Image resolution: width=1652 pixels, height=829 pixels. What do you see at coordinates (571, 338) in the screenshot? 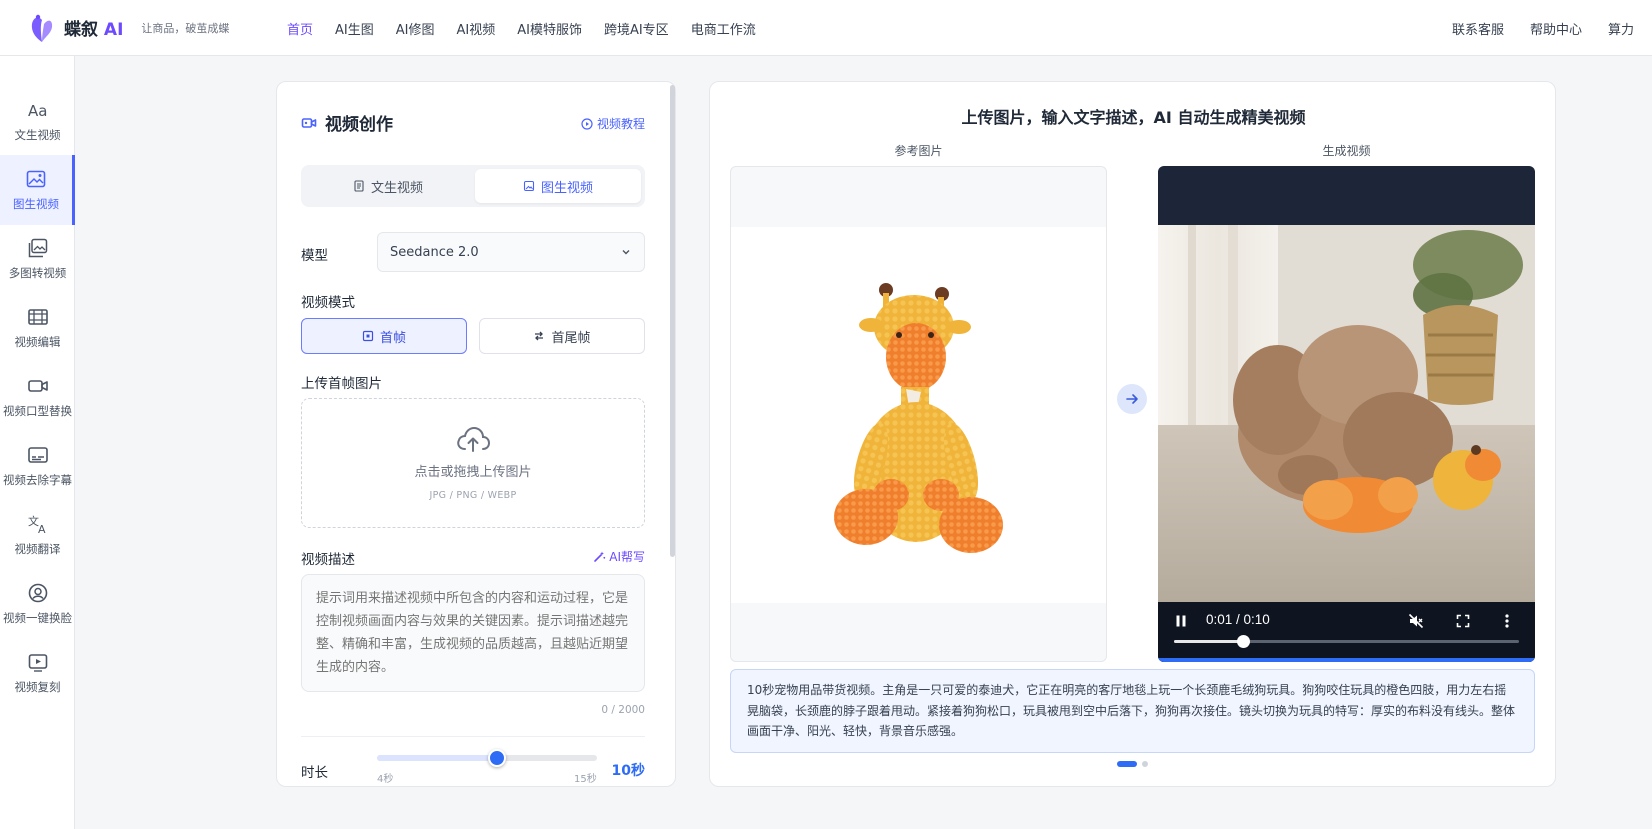
I see `mode-label-text: 首尾帧` at bounding box center [571, 338].